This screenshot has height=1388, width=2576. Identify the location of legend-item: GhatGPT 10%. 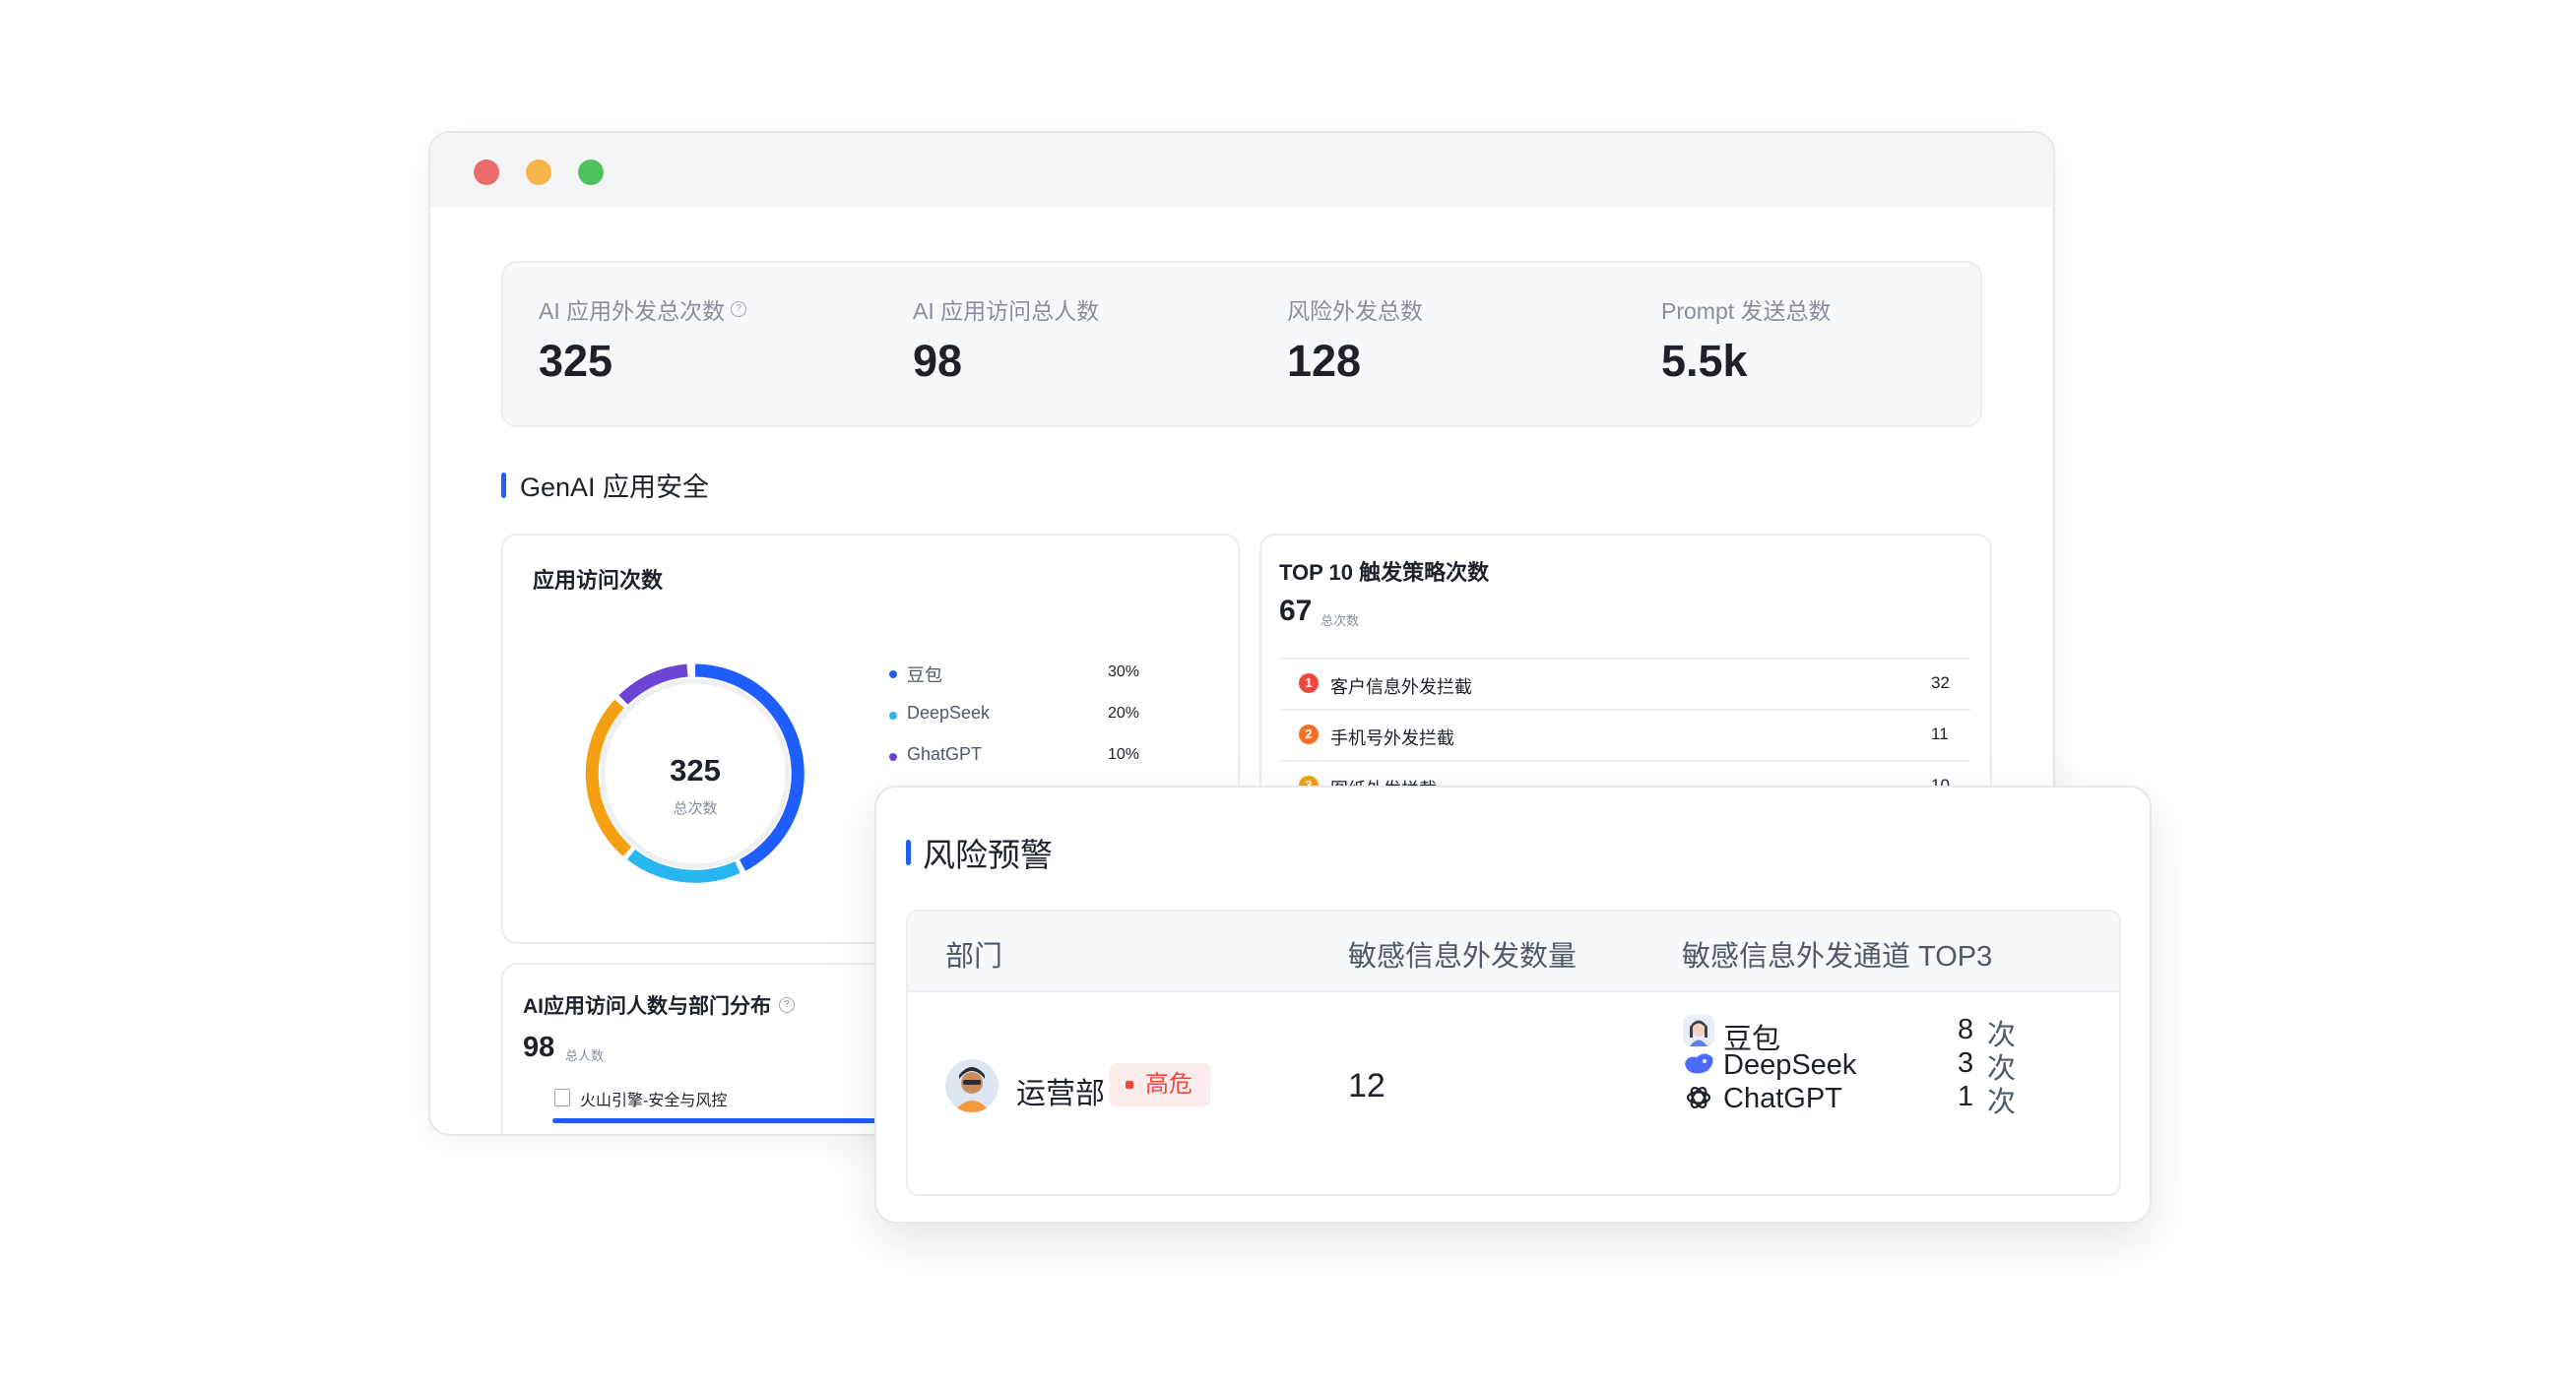
(1037, 759).